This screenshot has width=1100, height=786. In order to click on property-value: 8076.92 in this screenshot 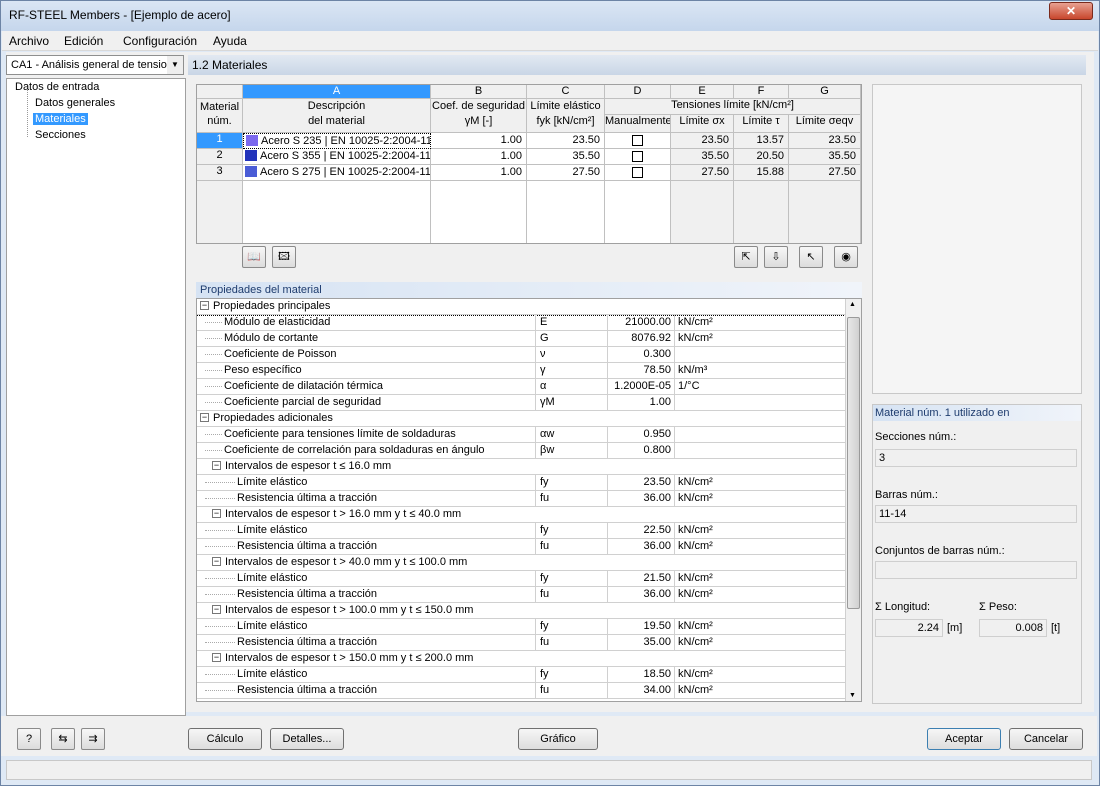, I will do `click(639, 338)`.